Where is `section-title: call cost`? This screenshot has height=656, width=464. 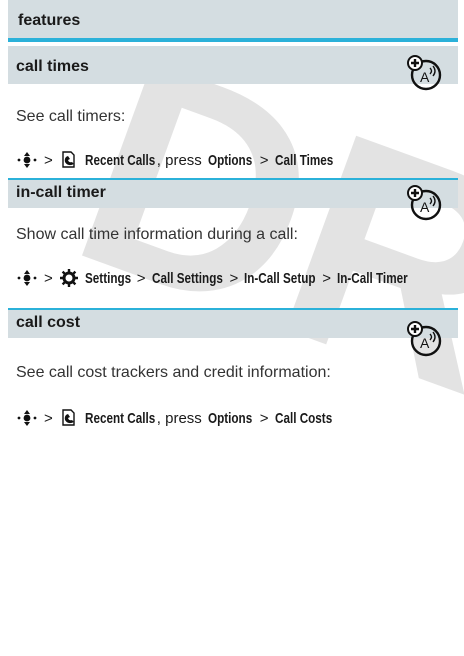 section-title: call cost is located at coordinates (48, 322).